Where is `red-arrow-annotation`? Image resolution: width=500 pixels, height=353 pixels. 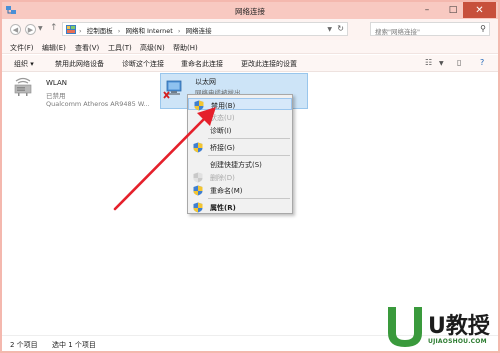
red-arrow-annotation is located at coordinates (164, 159).